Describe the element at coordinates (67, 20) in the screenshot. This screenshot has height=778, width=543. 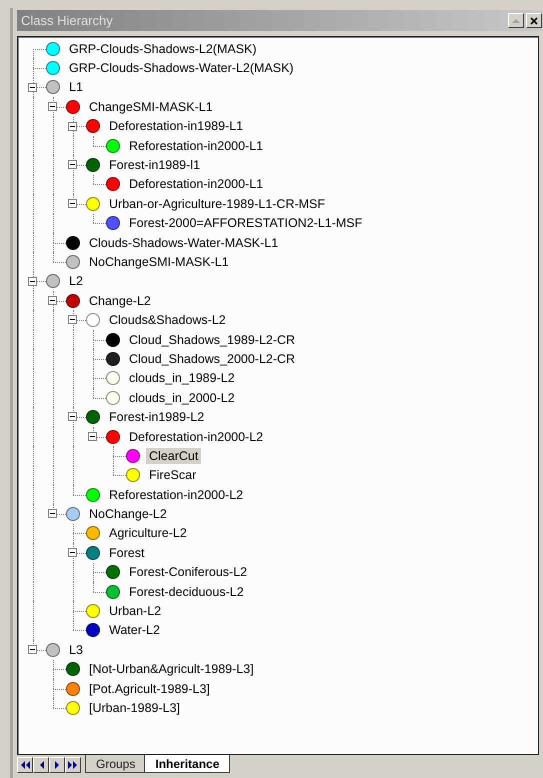
I see `window-title: Class Hierarchy` at that location.